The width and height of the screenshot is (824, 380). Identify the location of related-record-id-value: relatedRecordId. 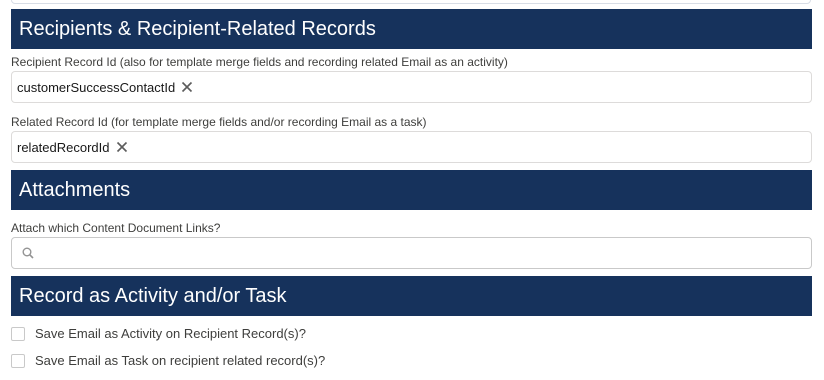
(63, 147).